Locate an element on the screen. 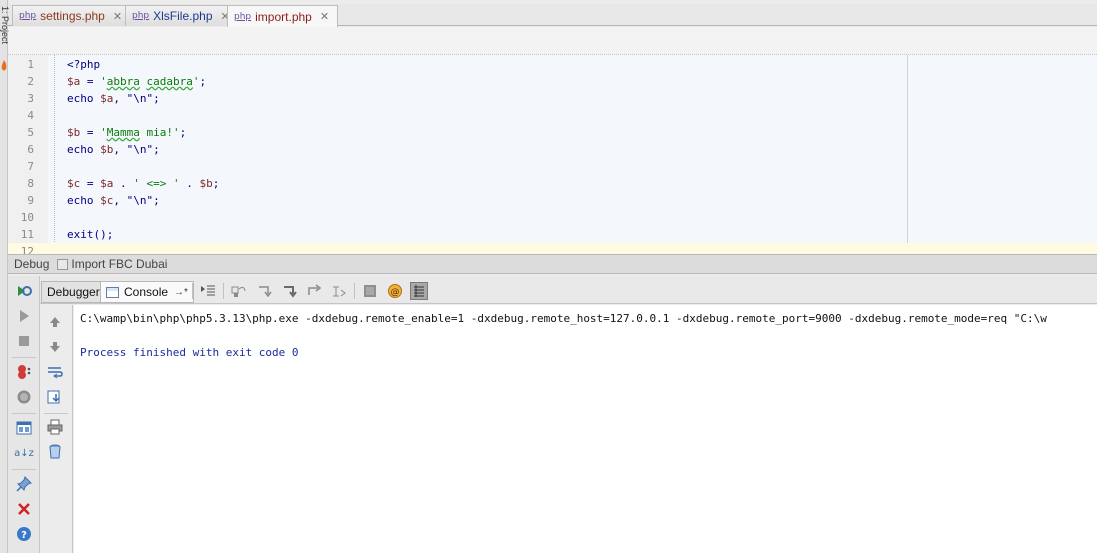 The image size is (1097, 553). stop-icon is located at coordinates (24, 341).